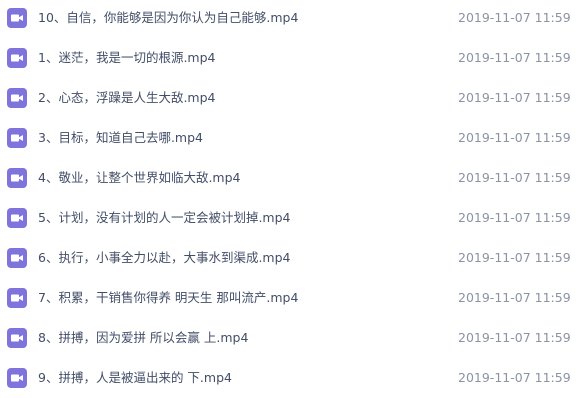 The height and width of the screenshot is (398, 579). Describe the element at coordinates (164, 218) in the screenshot. I see `file-name: 5、计划，没有计划的人一定会被计划掉.mp4` at that location.